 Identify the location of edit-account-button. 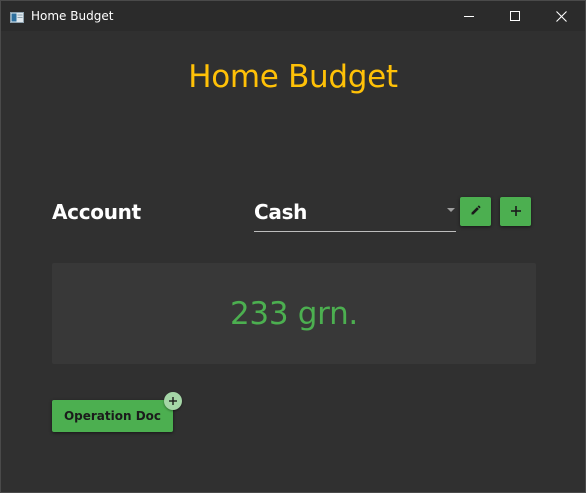
(475, 211).